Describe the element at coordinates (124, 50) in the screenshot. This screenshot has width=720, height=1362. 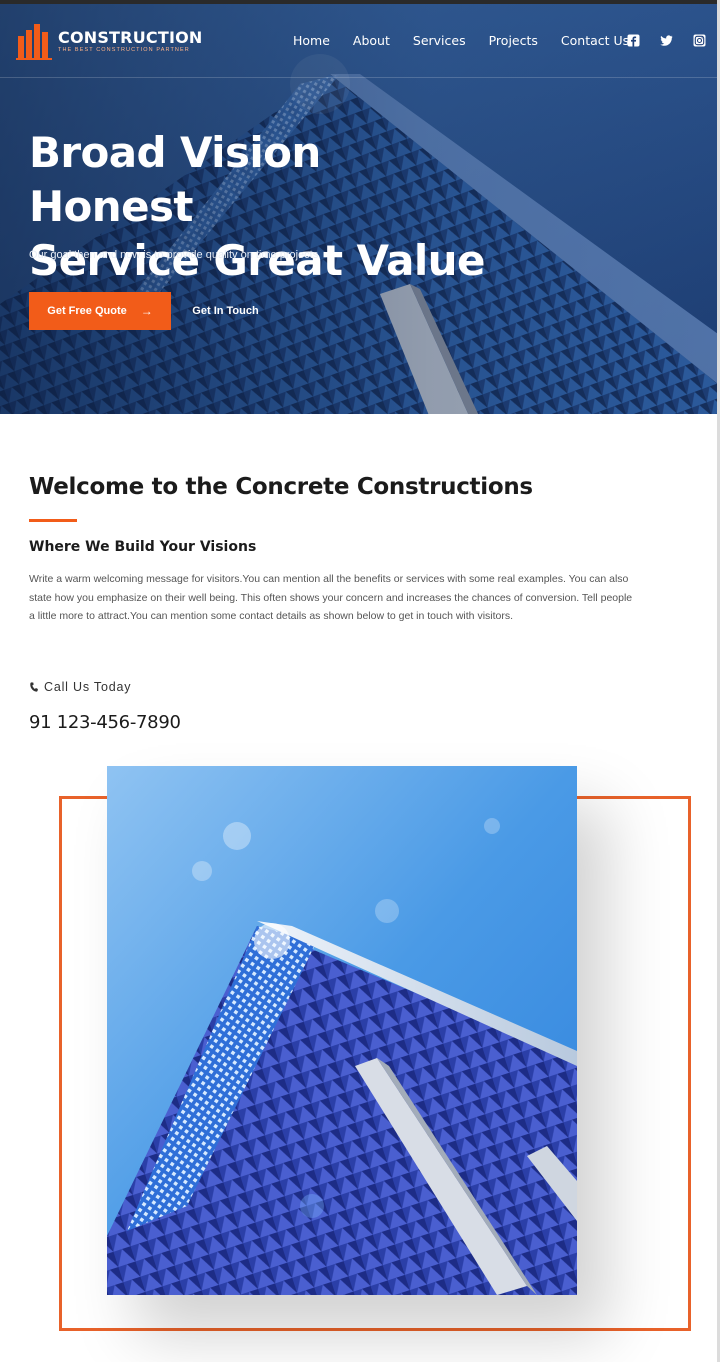
I see `brand-tagline: THE BEST CONSTRUCTION PARTNER` at that location.